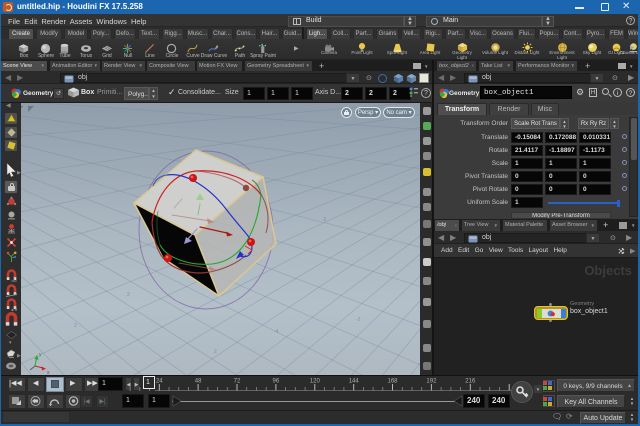  Describe the element at coordinates (431, 382) in the screenshot. I see `svg-text: 192` at that location.